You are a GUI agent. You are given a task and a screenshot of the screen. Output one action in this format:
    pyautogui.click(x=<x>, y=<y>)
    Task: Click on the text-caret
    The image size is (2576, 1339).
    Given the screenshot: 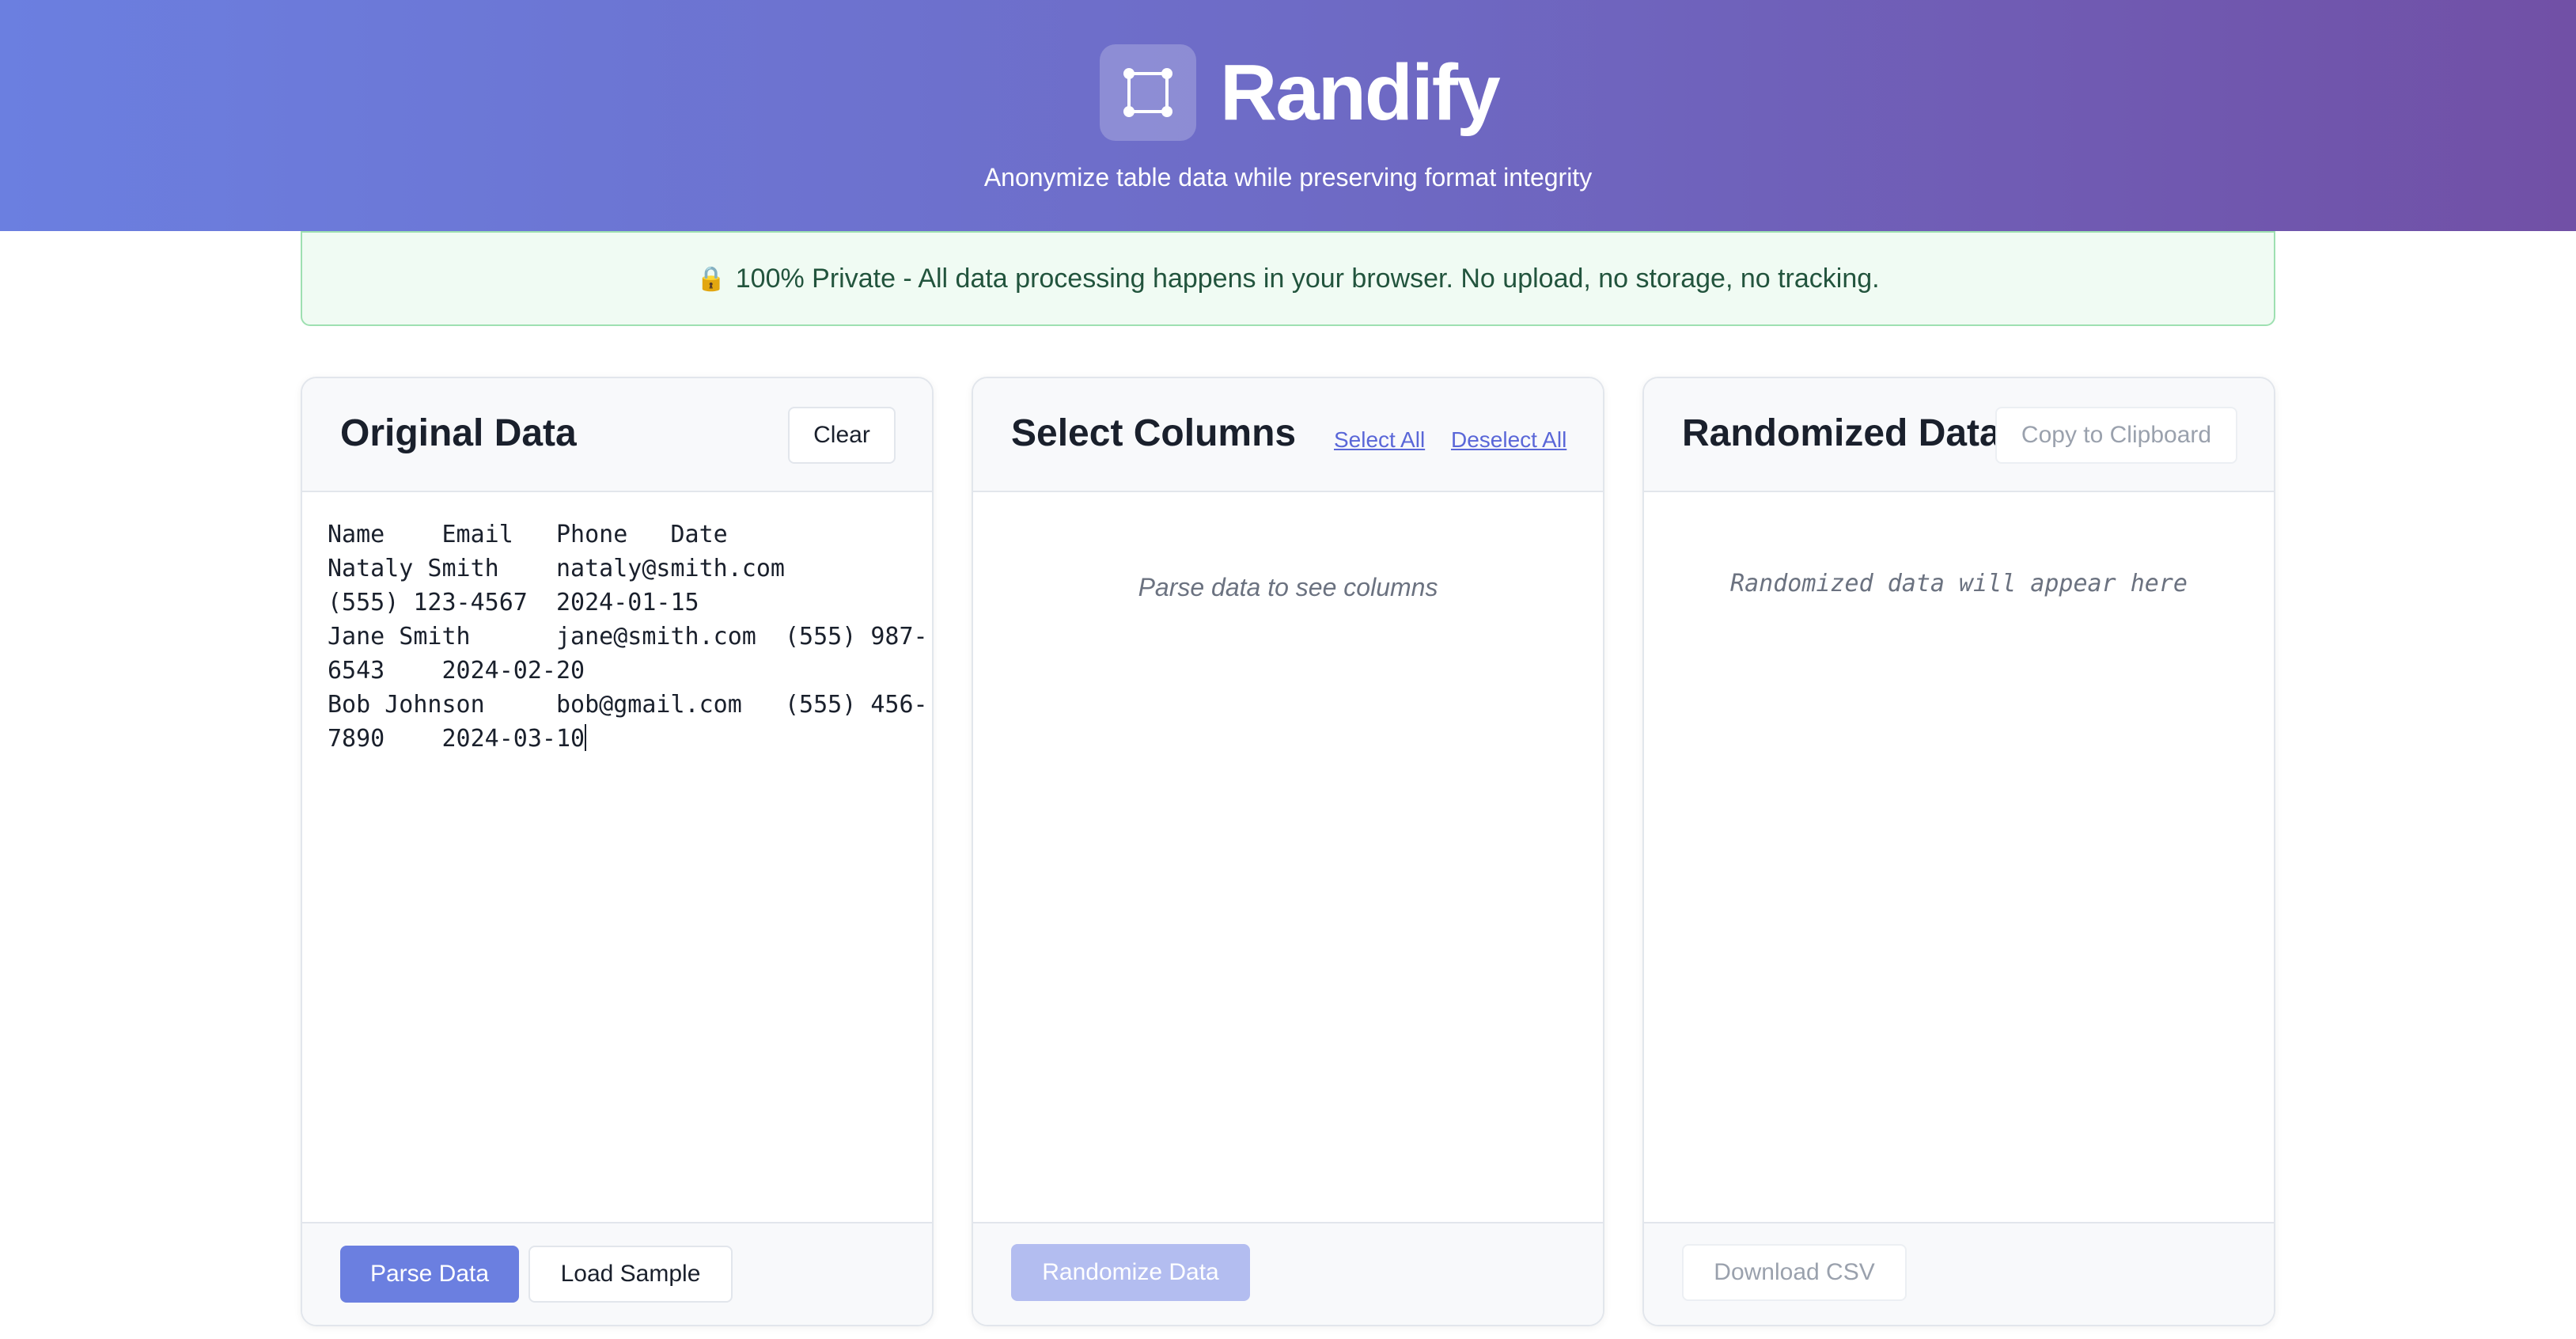 What is the action you would take?
    pyautogui.click(x=586, y=737)
    